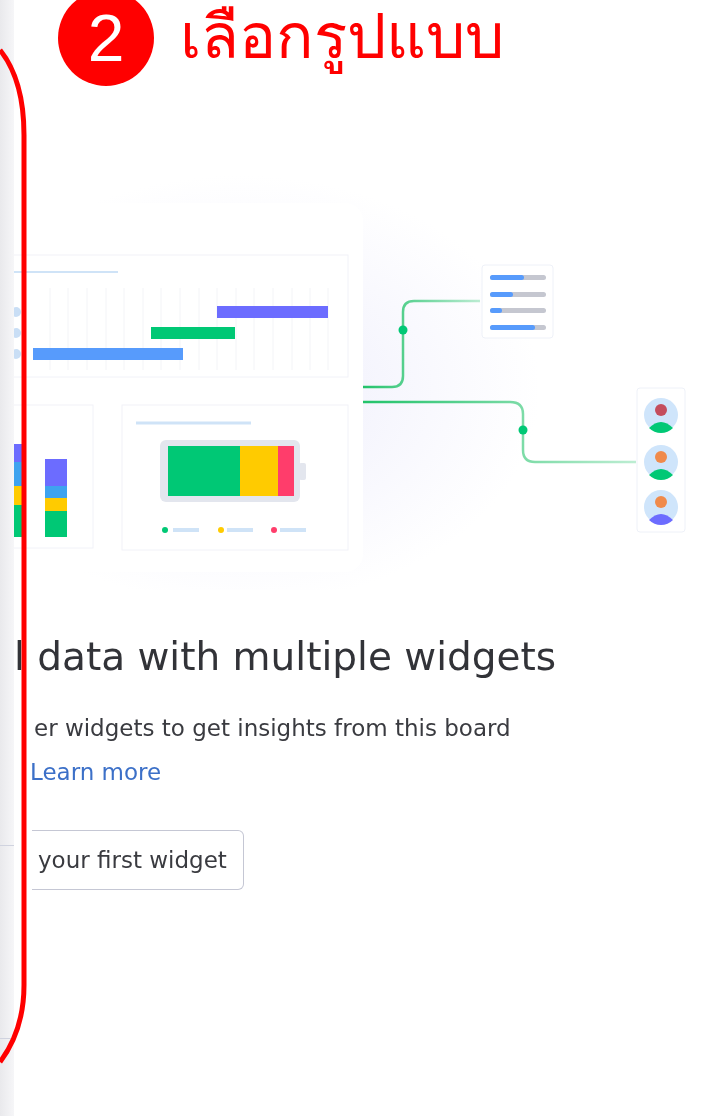 The width and height of the screenshot is (705, 1116). What do you see at coordinates (106, 43) in the screenshot?
I see `step-number: 2` at bounding box center [106, 43].